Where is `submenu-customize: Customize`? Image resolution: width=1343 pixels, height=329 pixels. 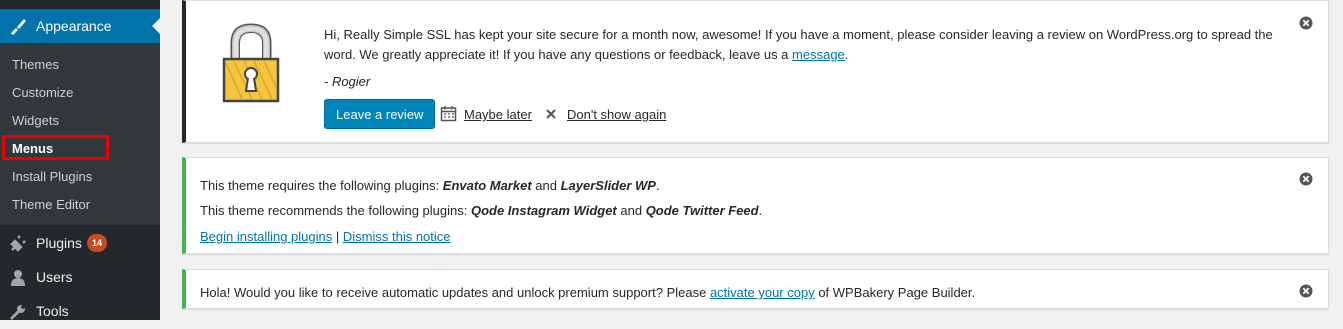
submenu-customize: Customize is located at coordinates (42, 92).